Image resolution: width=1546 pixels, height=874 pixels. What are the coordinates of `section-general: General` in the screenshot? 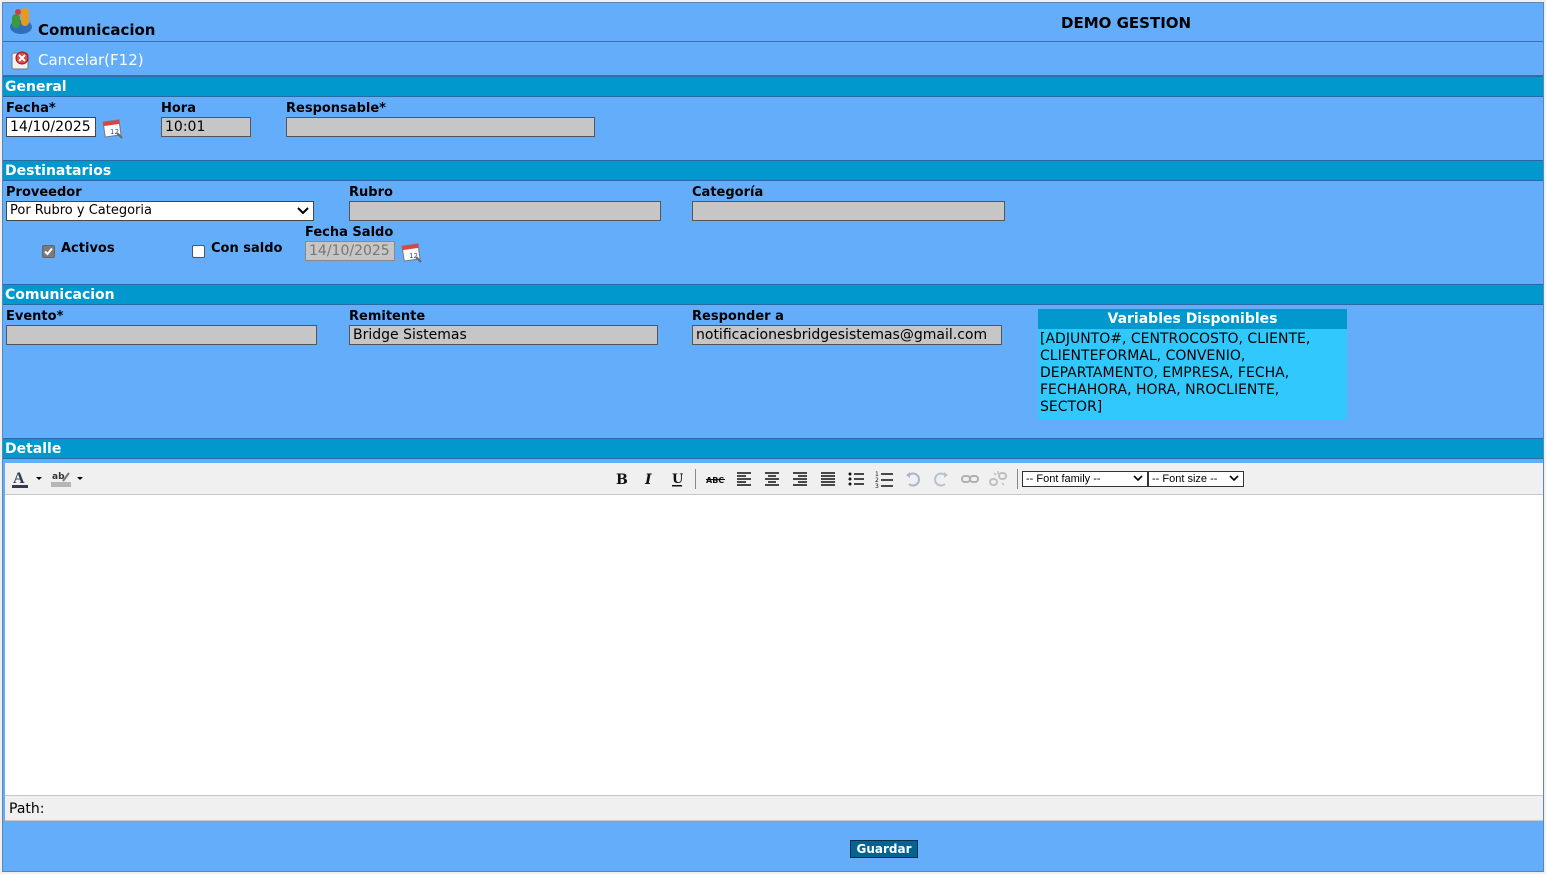 It's located at (773, 86).